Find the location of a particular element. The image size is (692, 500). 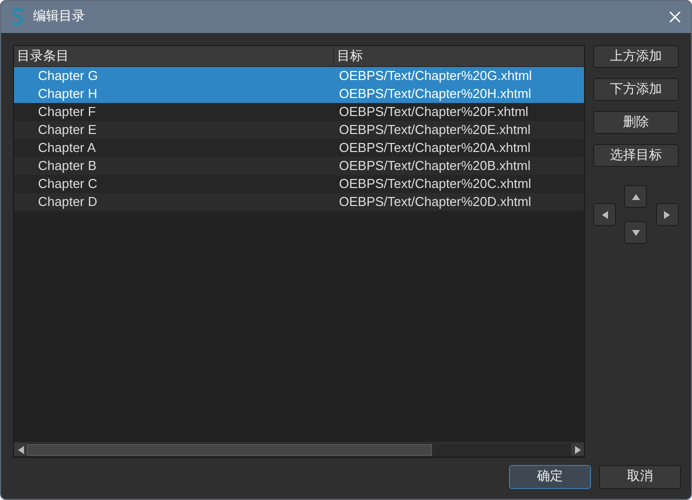

table-cell-text: Chapter B is located at coordinates (67, 166).